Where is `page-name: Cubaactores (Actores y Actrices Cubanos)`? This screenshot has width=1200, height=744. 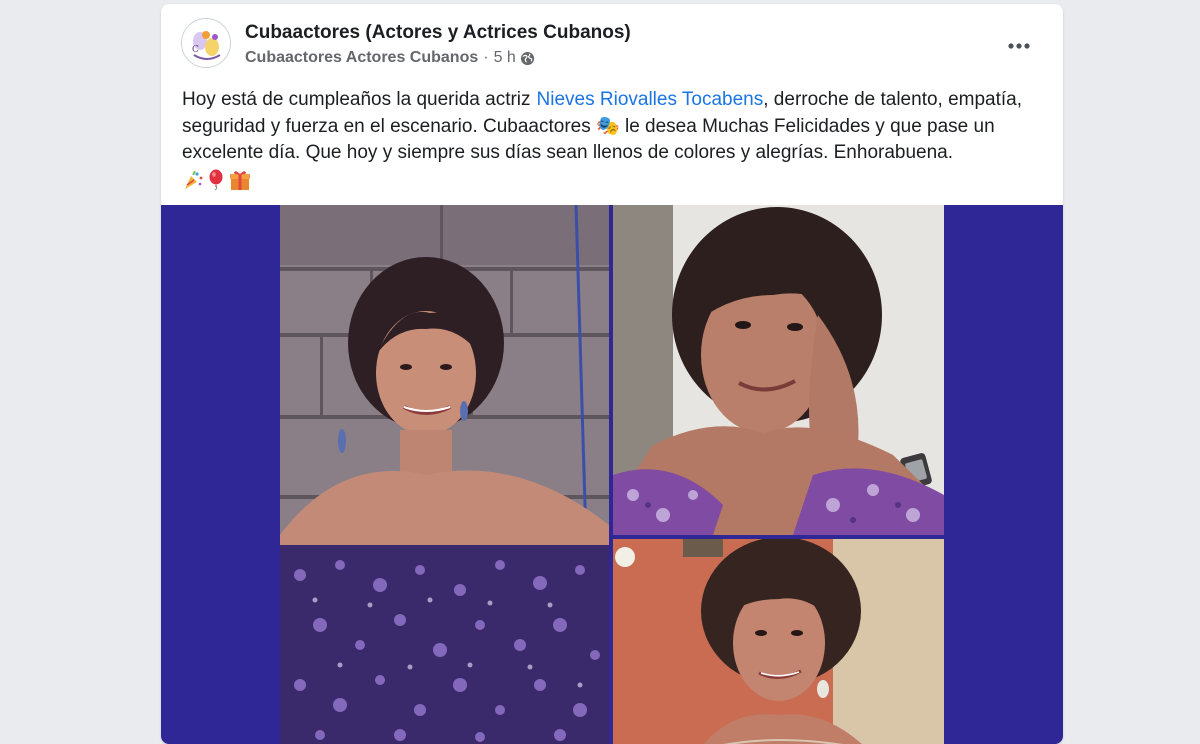 page-name: Cubaactores (Actores y Actrices Cubanos) is located at coordinates (438, 33).